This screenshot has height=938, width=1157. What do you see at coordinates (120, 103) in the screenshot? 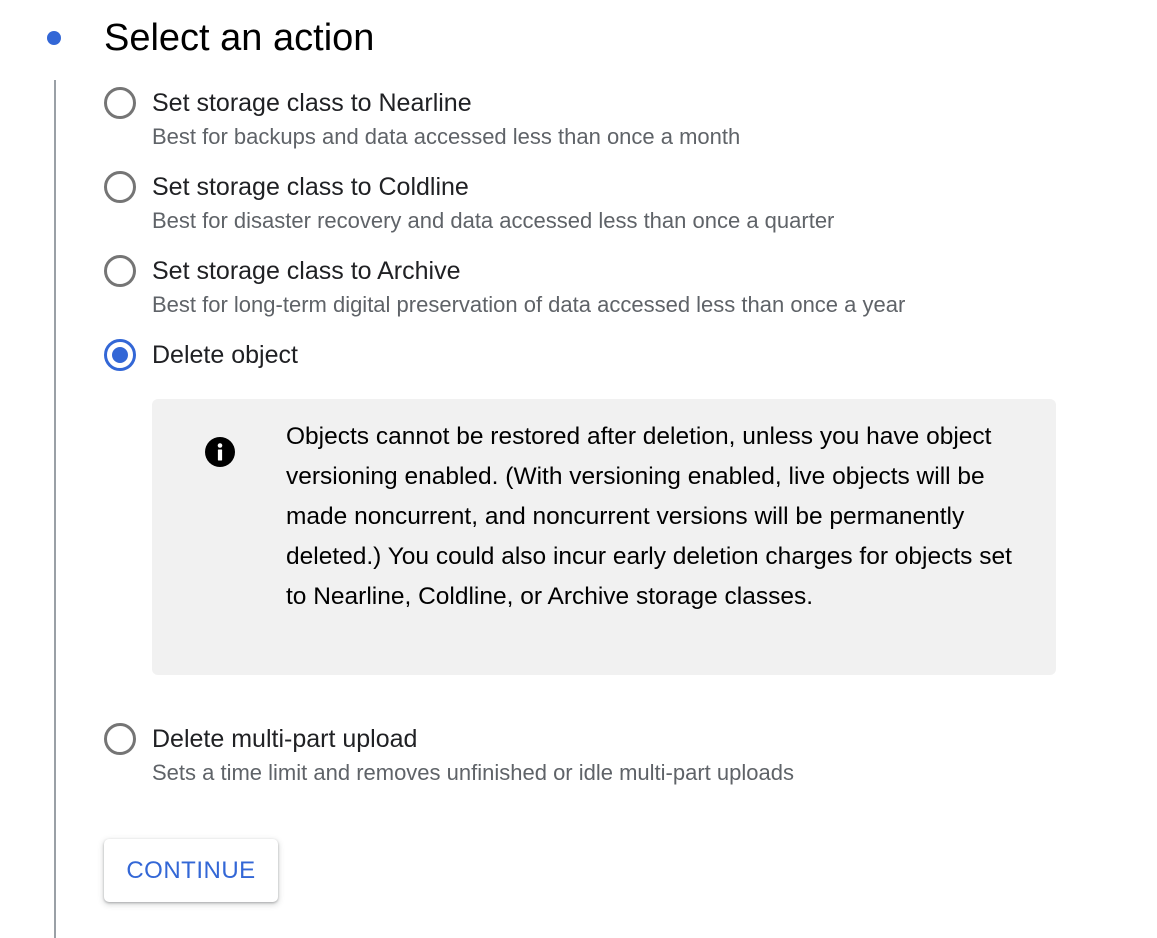
I see `radio-nearline` at bounding box center [120, 103].